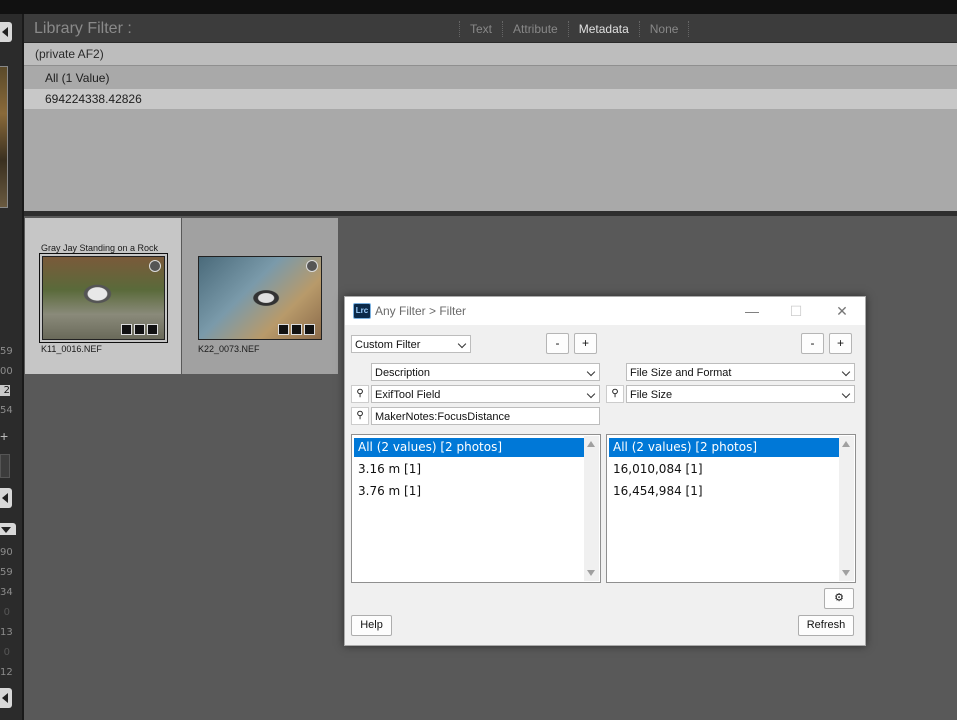 The image size is (957, 720). Describe the element at coordinates (490, 54) in the screenshot. I see `metadata-column-header: (private AF2)` at that location.